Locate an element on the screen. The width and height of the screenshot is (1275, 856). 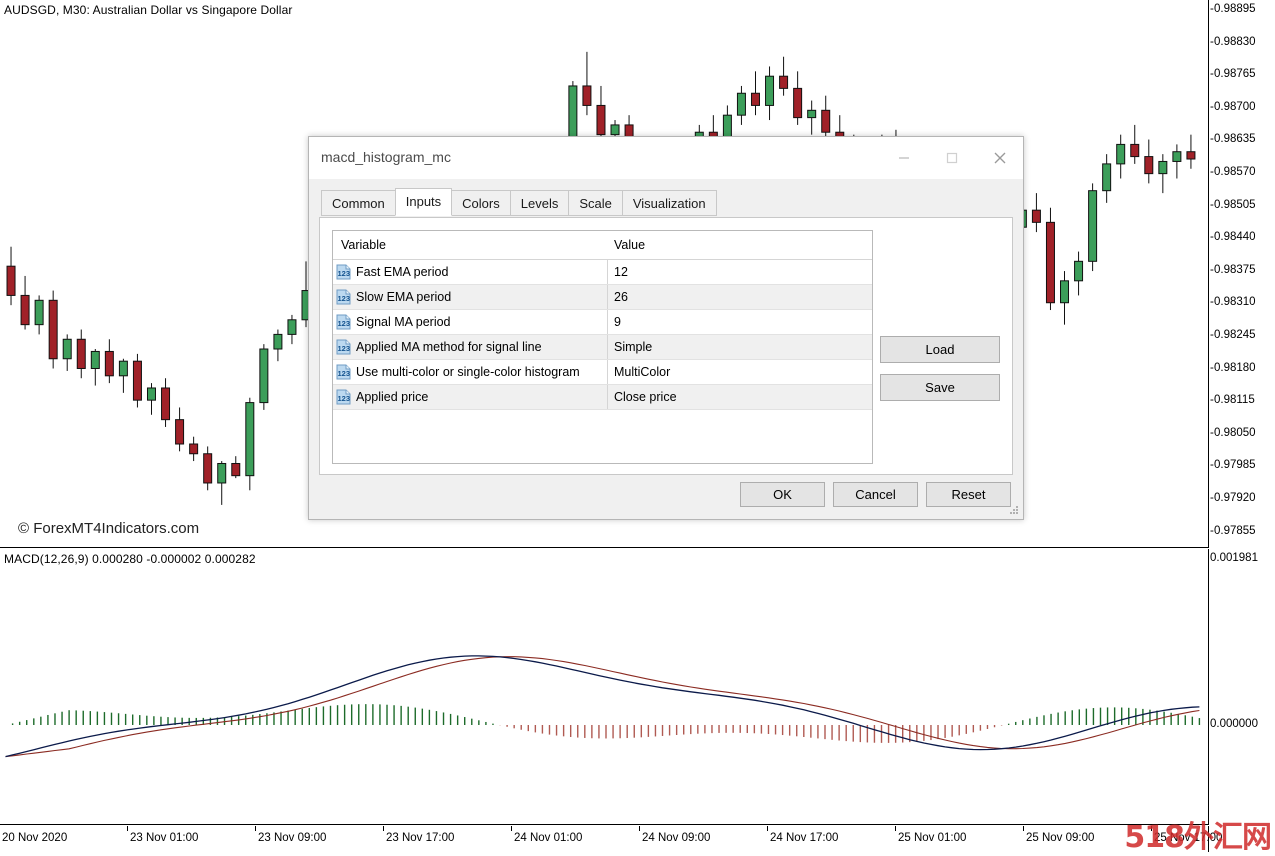
save-button: Save is located at coordinates (940, 387).